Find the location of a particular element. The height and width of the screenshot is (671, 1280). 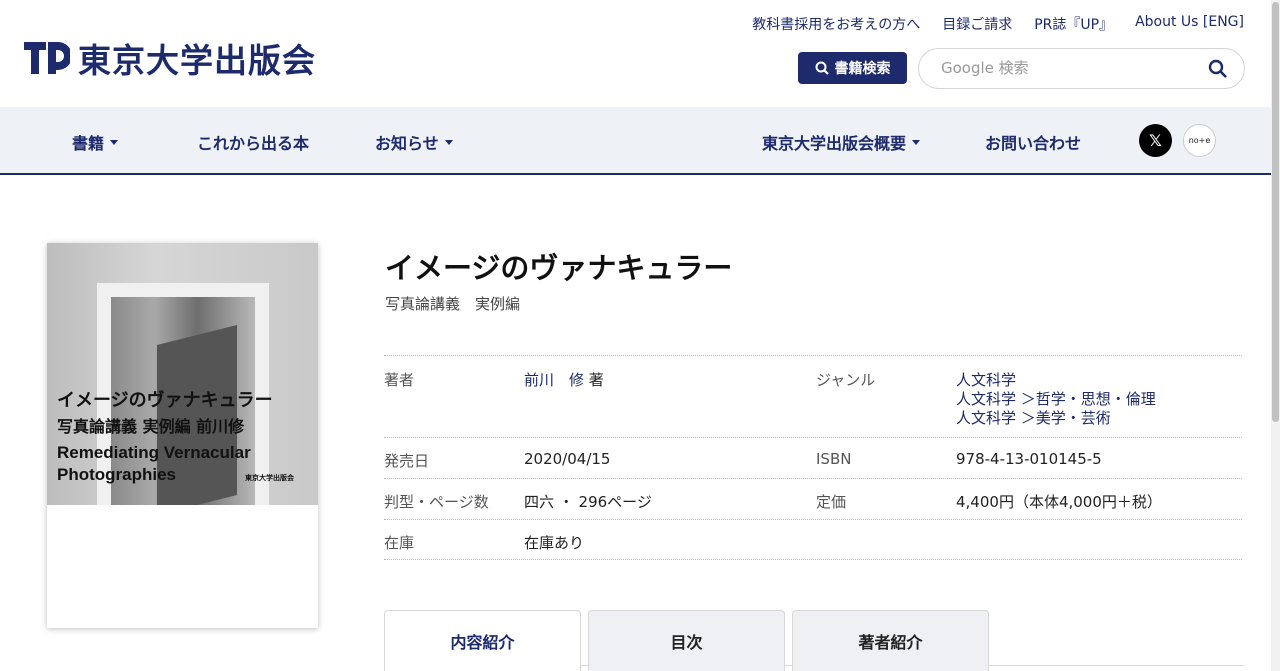

google-search-input is located at coordinates (1066, 68).